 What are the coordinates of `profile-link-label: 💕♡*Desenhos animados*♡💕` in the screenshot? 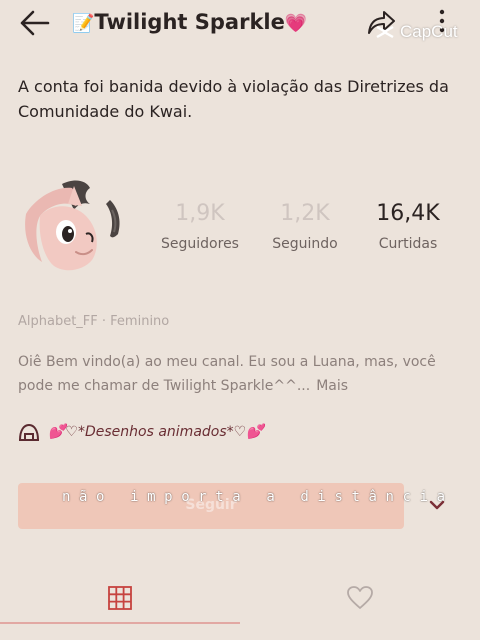 It's located at (156, 432).